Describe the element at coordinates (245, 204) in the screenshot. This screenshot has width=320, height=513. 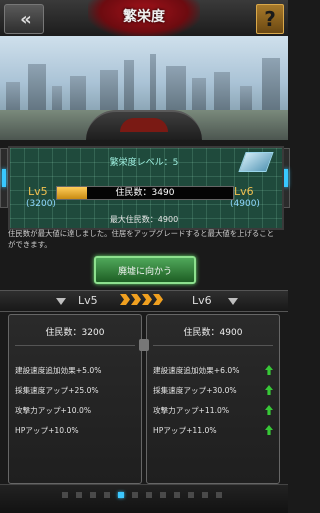
I see `next-level-threshold: (4900)` at that location.